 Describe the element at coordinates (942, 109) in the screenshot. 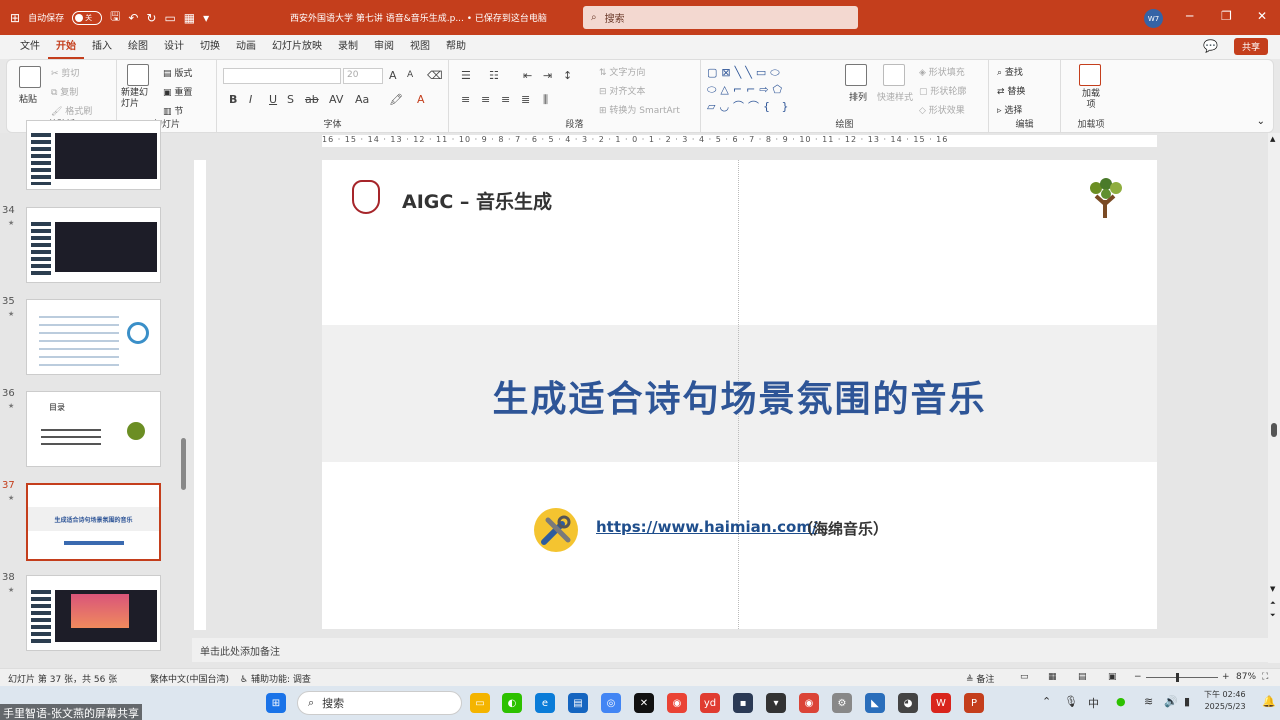

I see `shape-effects-button: ◇ 形状效果` at that location.